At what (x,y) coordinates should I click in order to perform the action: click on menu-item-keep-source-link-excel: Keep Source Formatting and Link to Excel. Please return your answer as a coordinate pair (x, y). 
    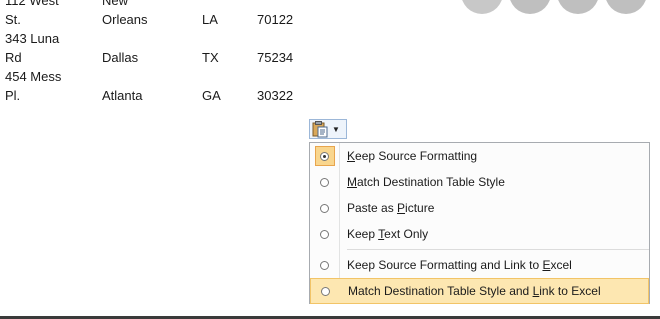
    Looking at the image, I should click on (479, 265).